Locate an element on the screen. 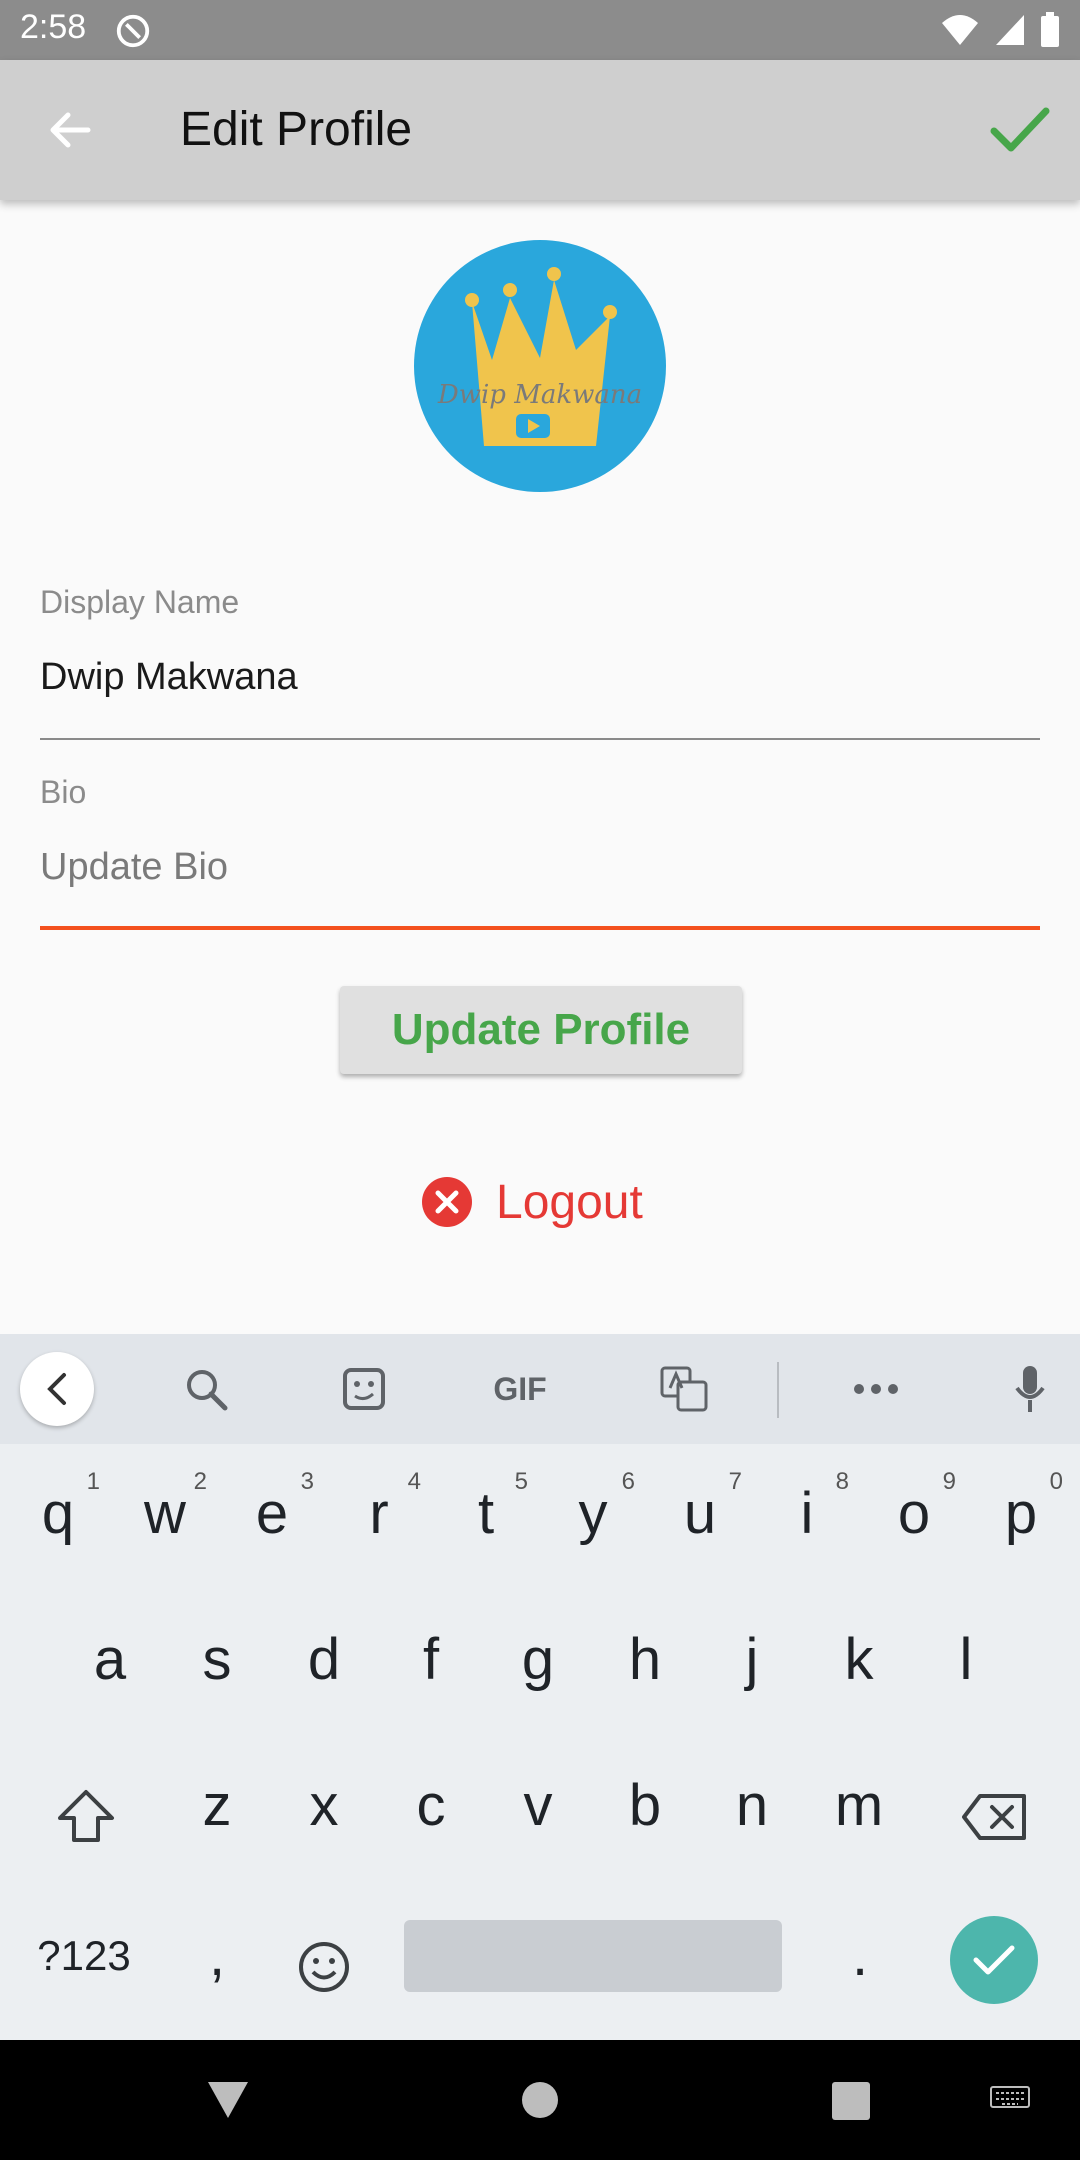 The width and height of the screenshot is (1080, 2160). back-button is located at coordinates (70, 130).